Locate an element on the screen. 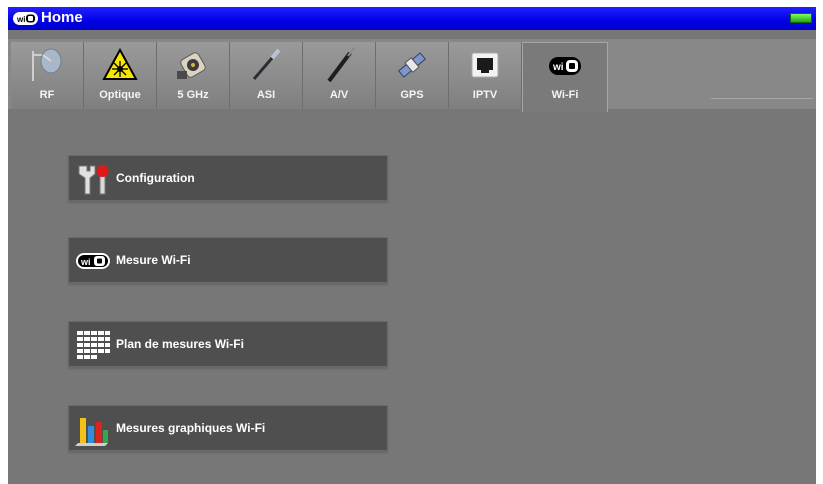 This screenshot has width=823, height=484. measurement-plan-grid-icon is located at coordinates (93, 345).